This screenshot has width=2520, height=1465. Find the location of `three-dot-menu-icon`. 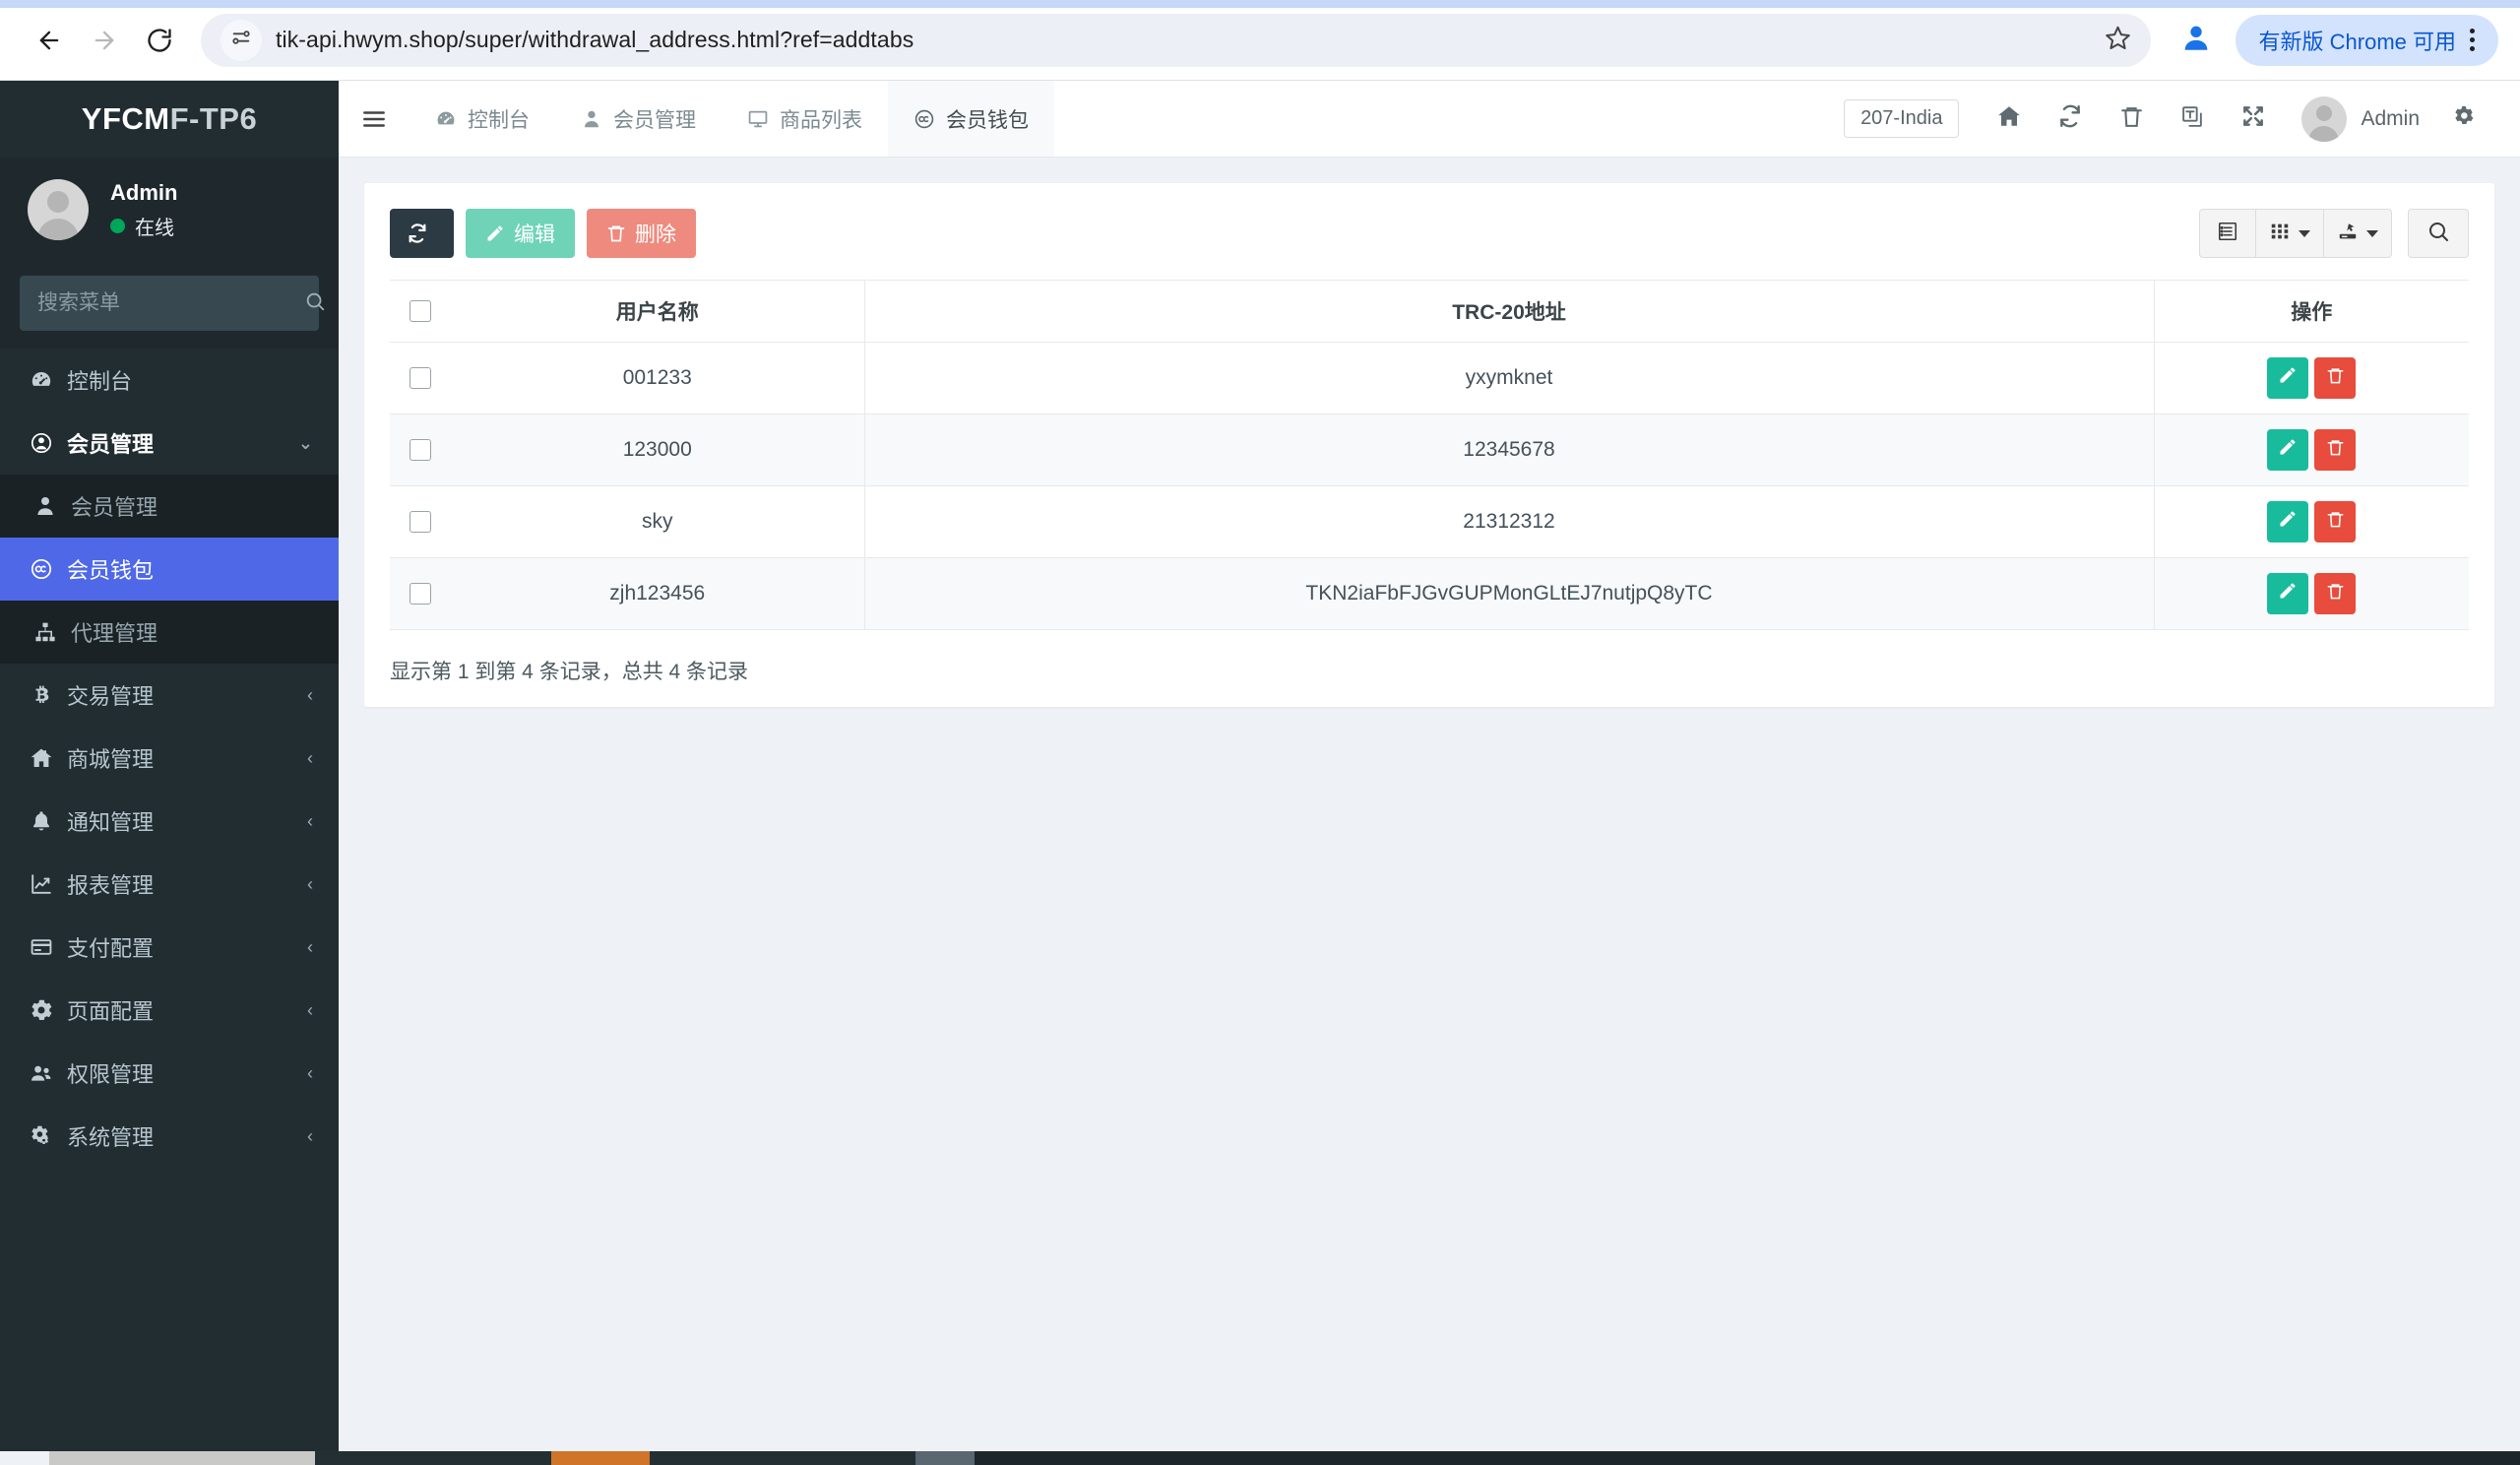

three-dot-menu-icon is located at coordinates (2472, 40).